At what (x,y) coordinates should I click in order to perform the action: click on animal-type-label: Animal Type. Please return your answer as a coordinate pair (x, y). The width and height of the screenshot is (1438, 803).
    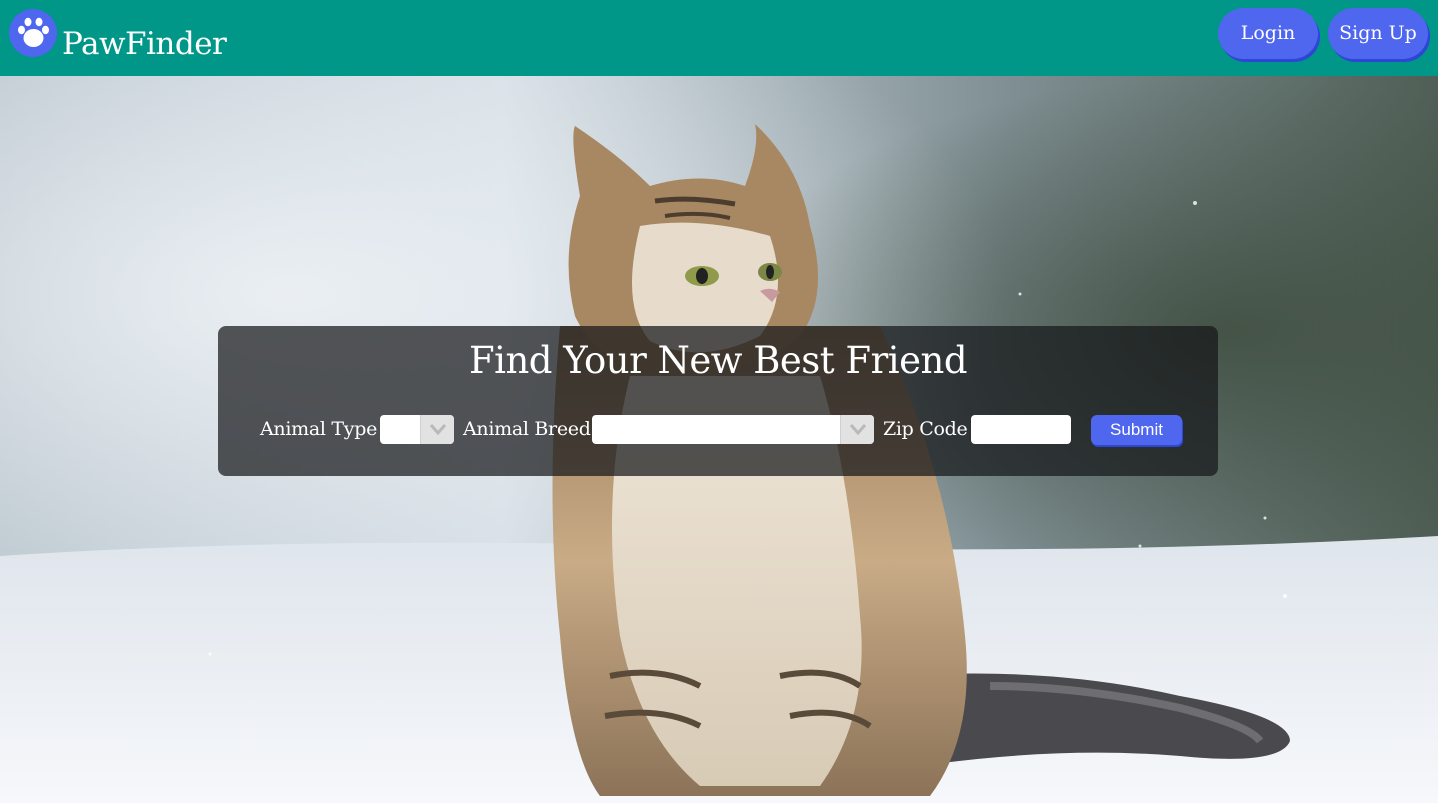
    Looking at the image, I should click on (319, 429).